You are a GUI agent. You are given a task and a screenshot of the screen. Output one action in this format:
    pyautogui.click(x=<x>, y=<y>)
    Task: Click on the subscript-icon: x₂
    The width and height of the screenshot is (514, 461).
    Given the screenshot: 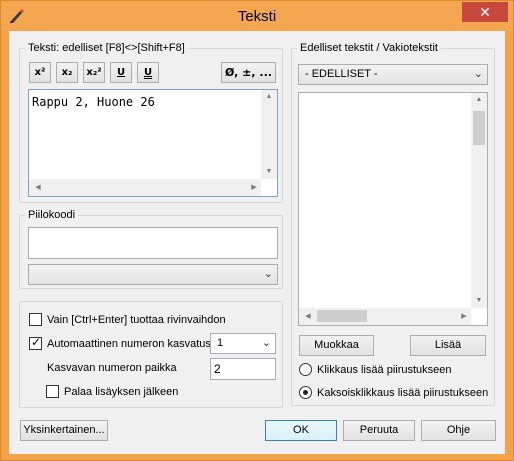 What is the action you would take?
    pyautogui.click(x=67, y=72)
    